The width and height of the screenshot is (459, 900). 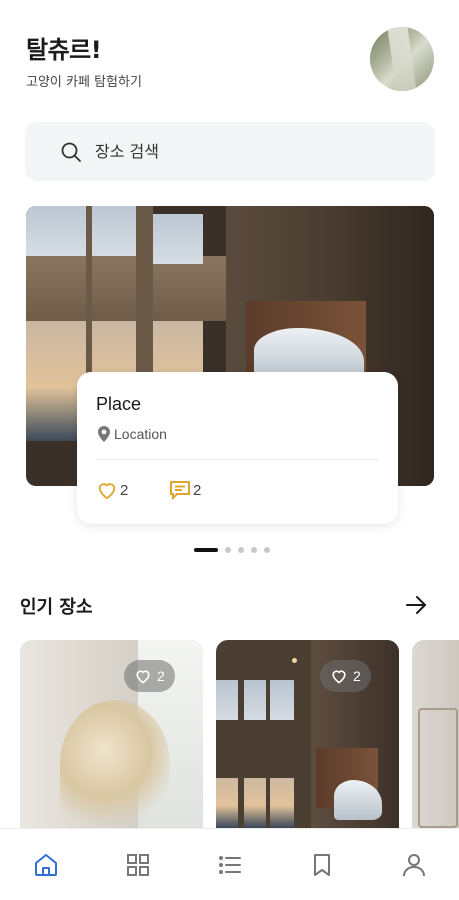 What do you see at coordinates (322, 865) in the screenshot?
I see `bookmark-icon` at bounding box center [322, 865].